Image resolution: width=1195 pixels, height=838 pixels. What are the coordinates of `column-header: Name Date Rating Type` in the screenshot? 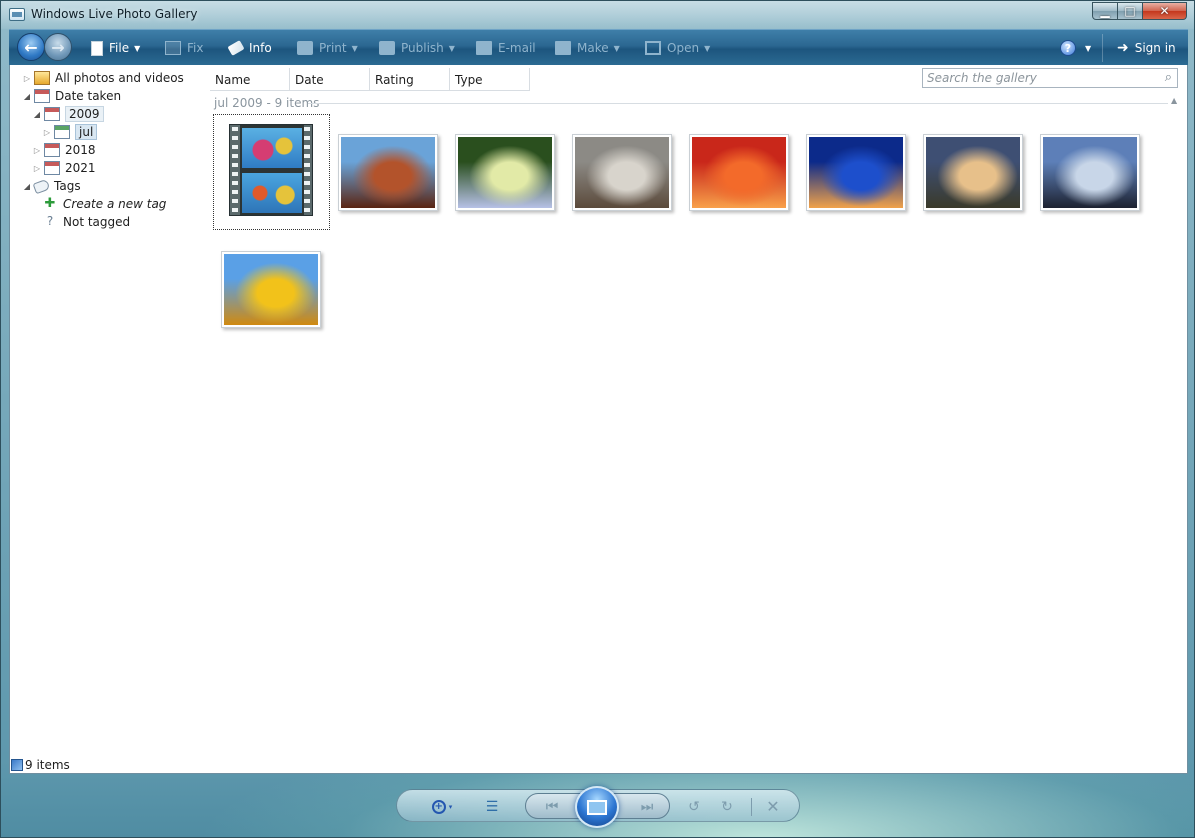 It's located at (370, 79).